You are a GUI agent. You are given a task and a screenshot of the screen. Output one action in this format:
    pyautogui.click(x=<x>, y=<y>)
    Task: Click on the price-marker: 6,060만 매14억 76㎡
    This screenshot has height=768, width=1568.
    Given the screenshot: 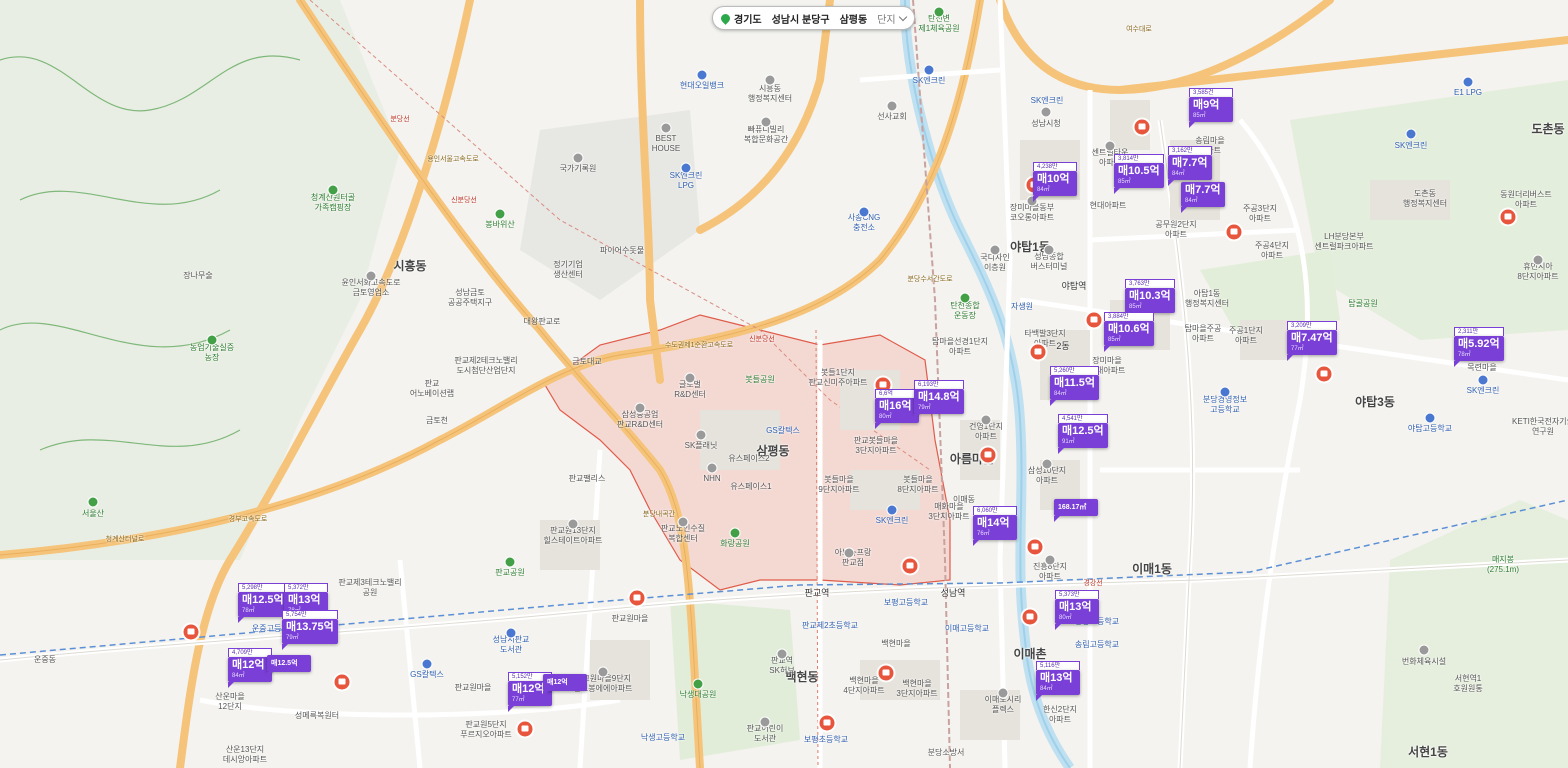 What is the action you would take?
    pyautogui.click(x=995, y=526)
    